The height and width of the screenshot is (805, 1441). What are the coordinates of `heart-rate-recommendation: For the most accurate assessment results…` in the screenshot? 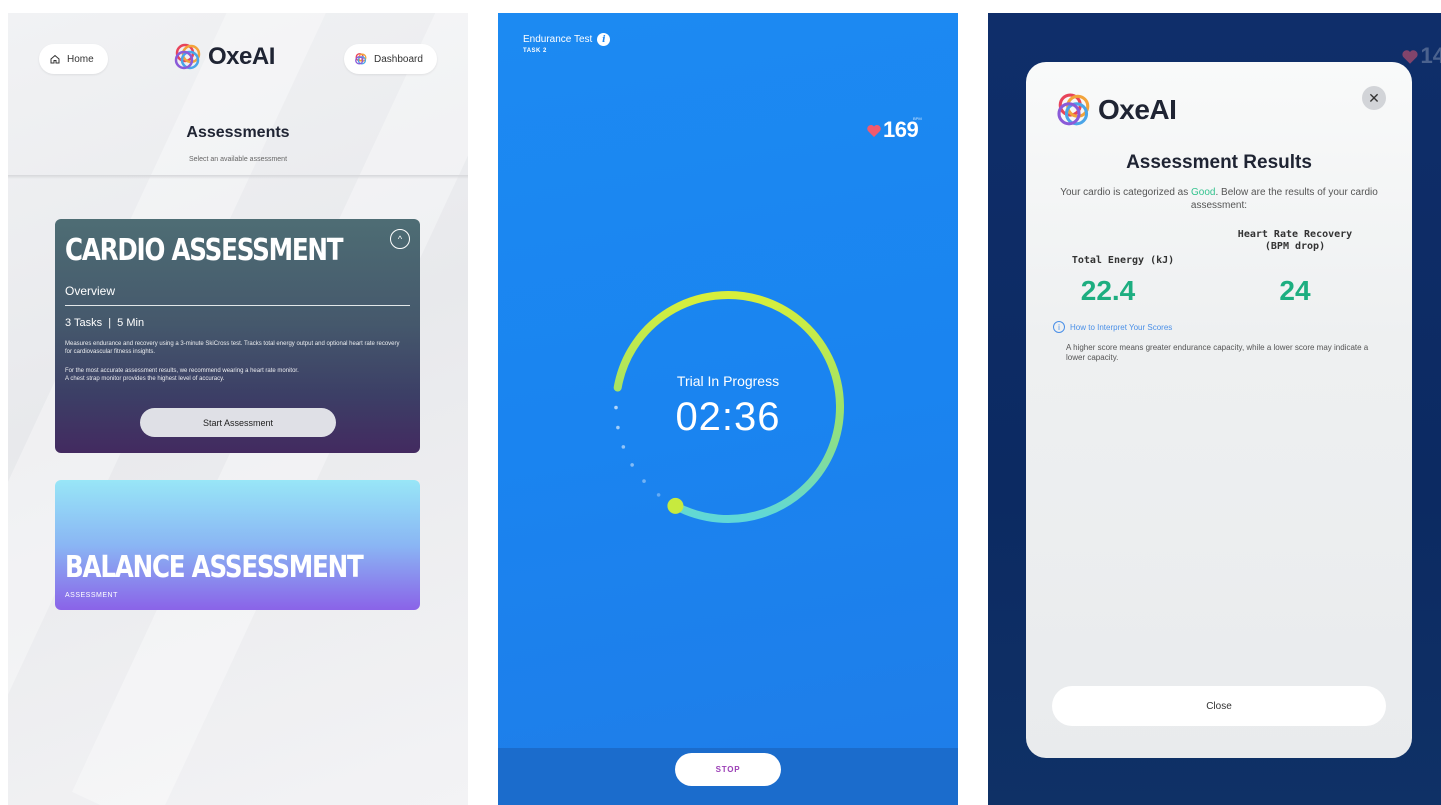 It's located at (182, 371).